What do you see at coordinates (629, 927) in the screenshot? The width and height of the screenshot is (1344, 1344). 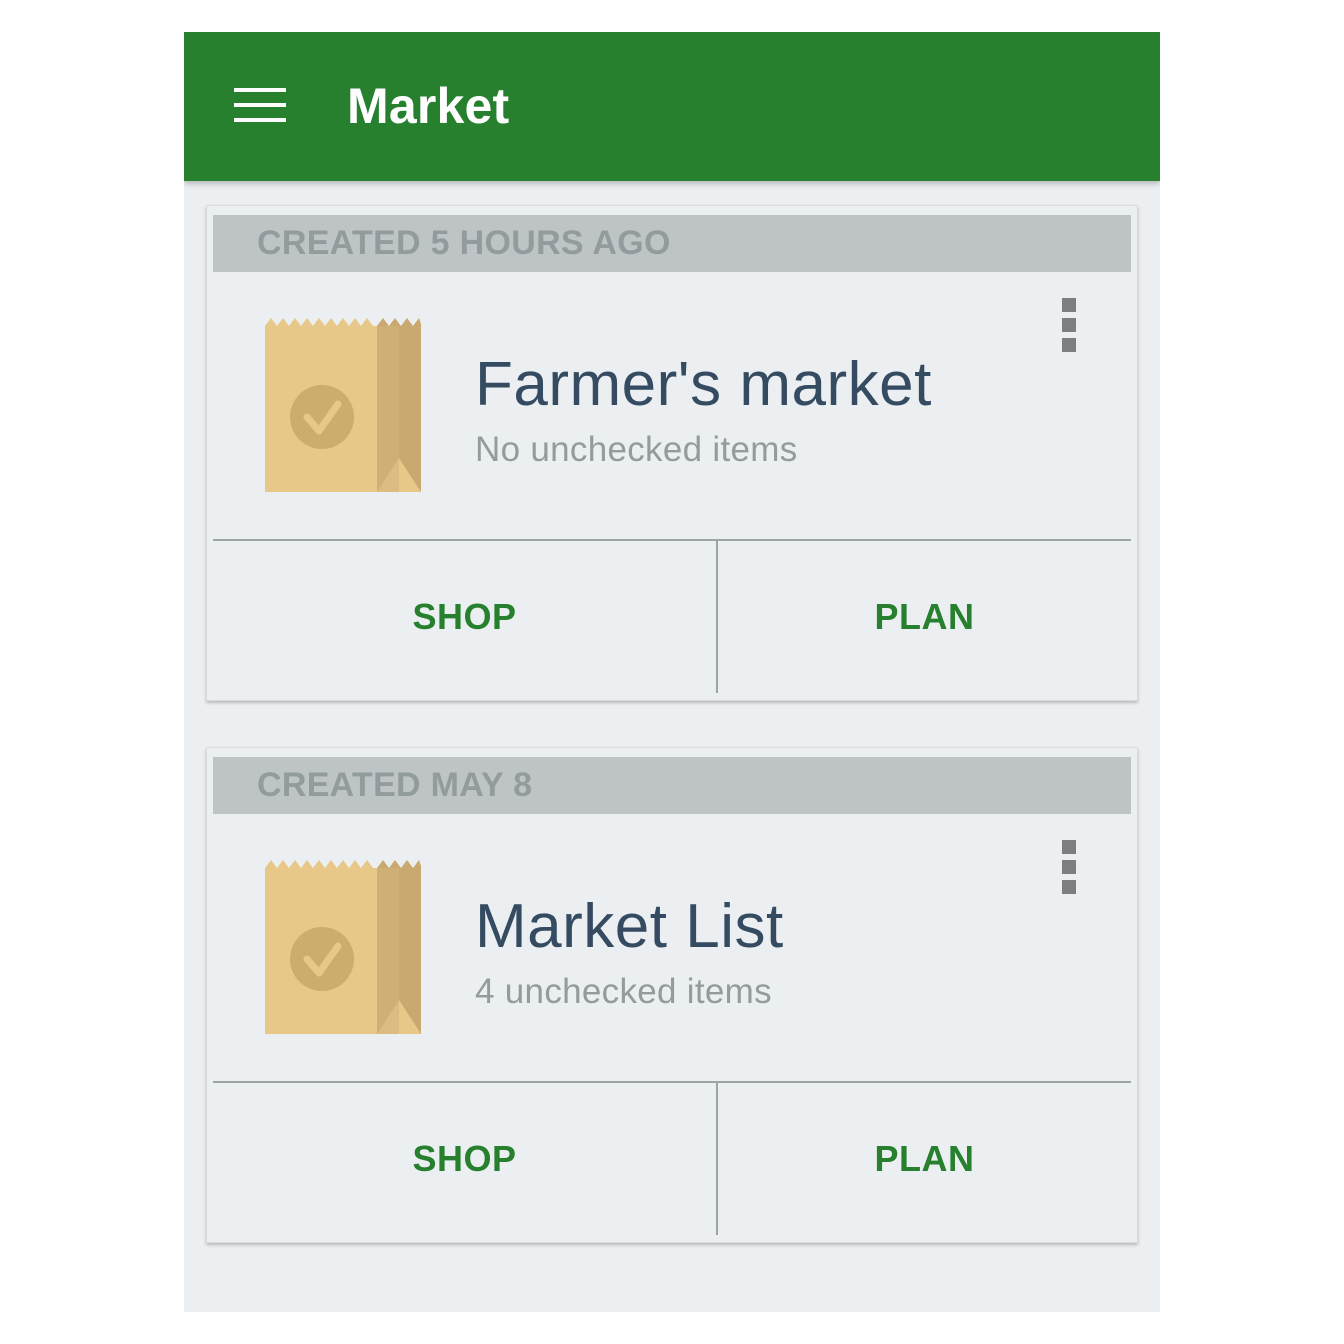 I see `list-title: Market List` at bounding box center [629, 927].